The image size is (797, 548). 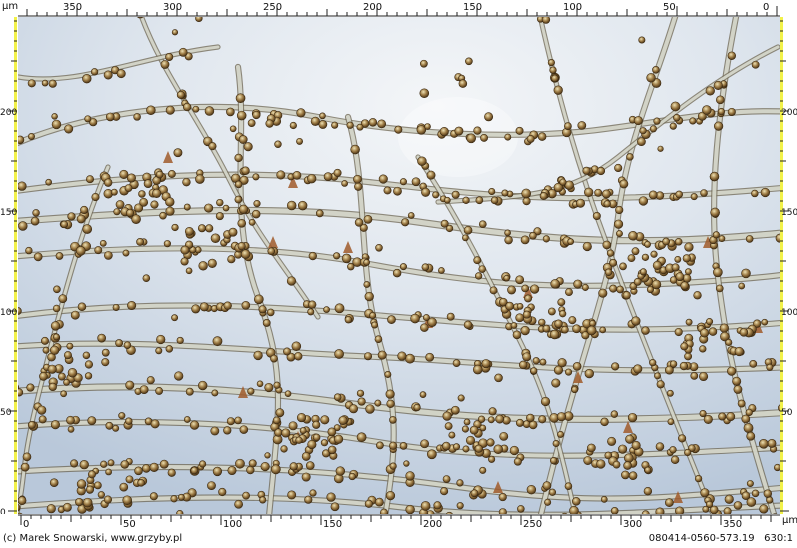 What do you see at coordinates (272, 7) in the screenshot?
I see `ruler-tick-label: 250` at bounding box center [272, 7].